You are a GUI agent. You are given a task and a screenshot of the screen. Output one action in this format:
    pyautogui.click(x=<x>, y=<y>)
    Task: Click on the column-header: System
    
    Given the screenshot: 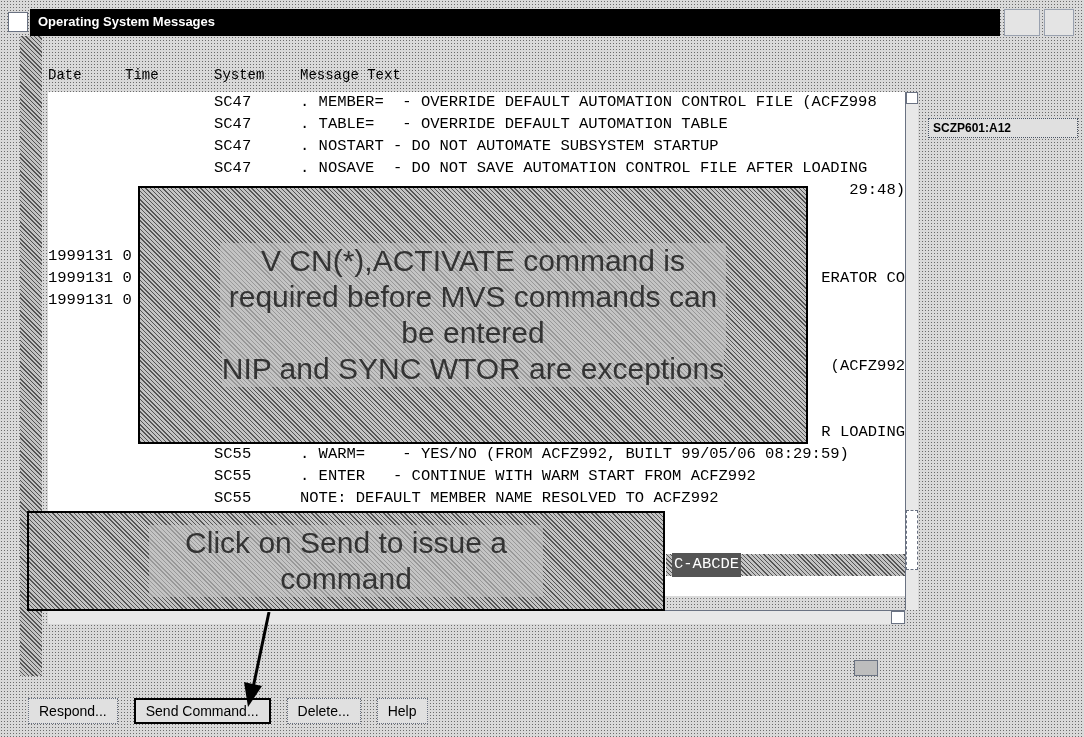 What is the action you would take?
    pyautogui.click(x=240, y=75)
    